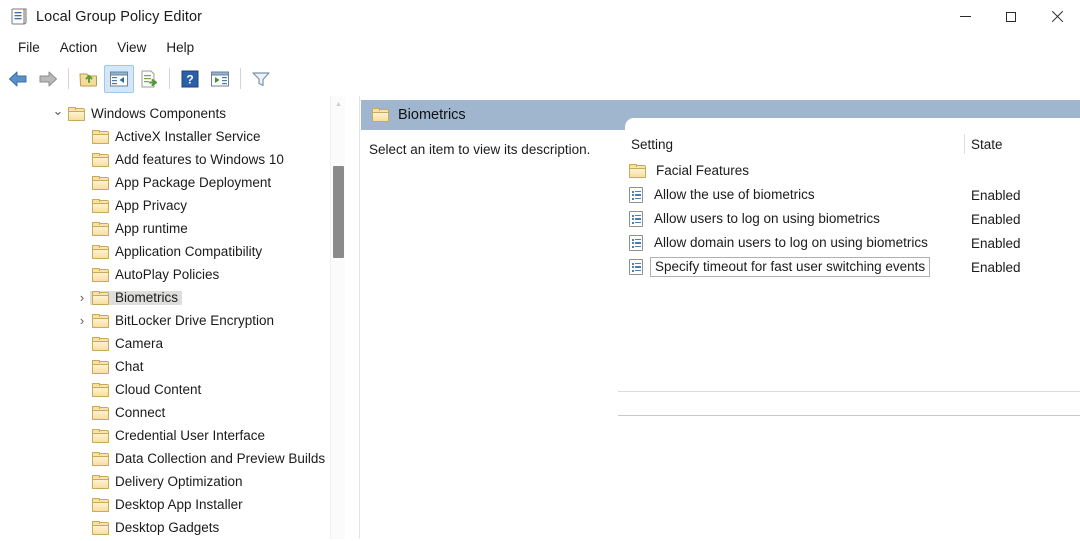  I want to click on tree-item-desktop-app-installer: Desktop App Installer, so click(172, 504).